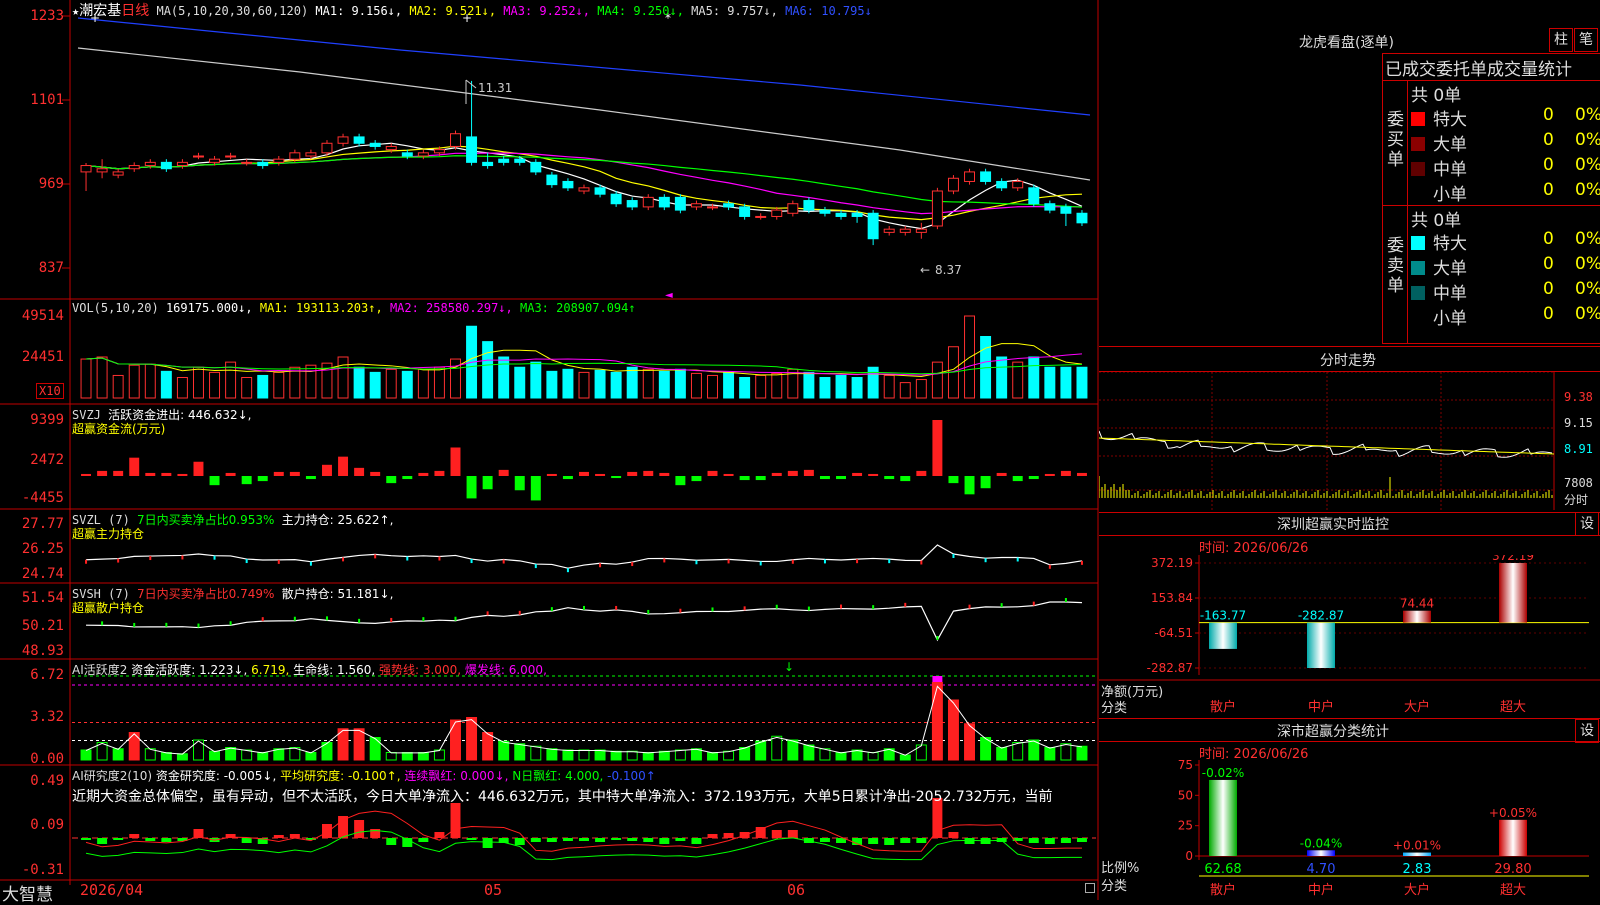 The height and width of the screenshot is (905, 1600). Describe the element at coordinates (27, 892) in the screenshot. I see `brand-label: 大智慧` at that location.